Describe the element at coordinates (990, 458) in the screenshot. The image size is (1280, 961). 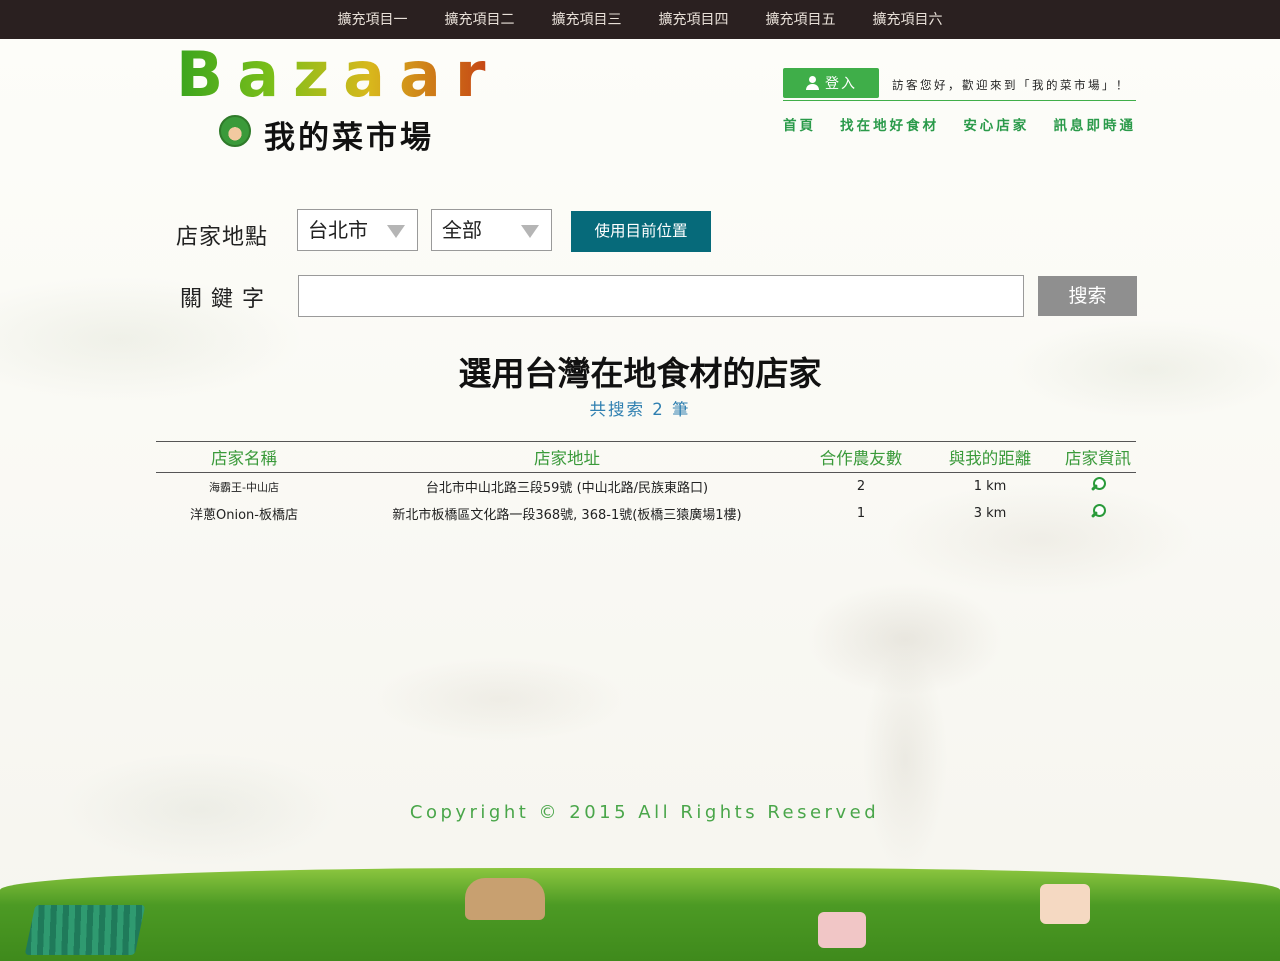
I see `column-header-distance: 與我的距離` at that location.